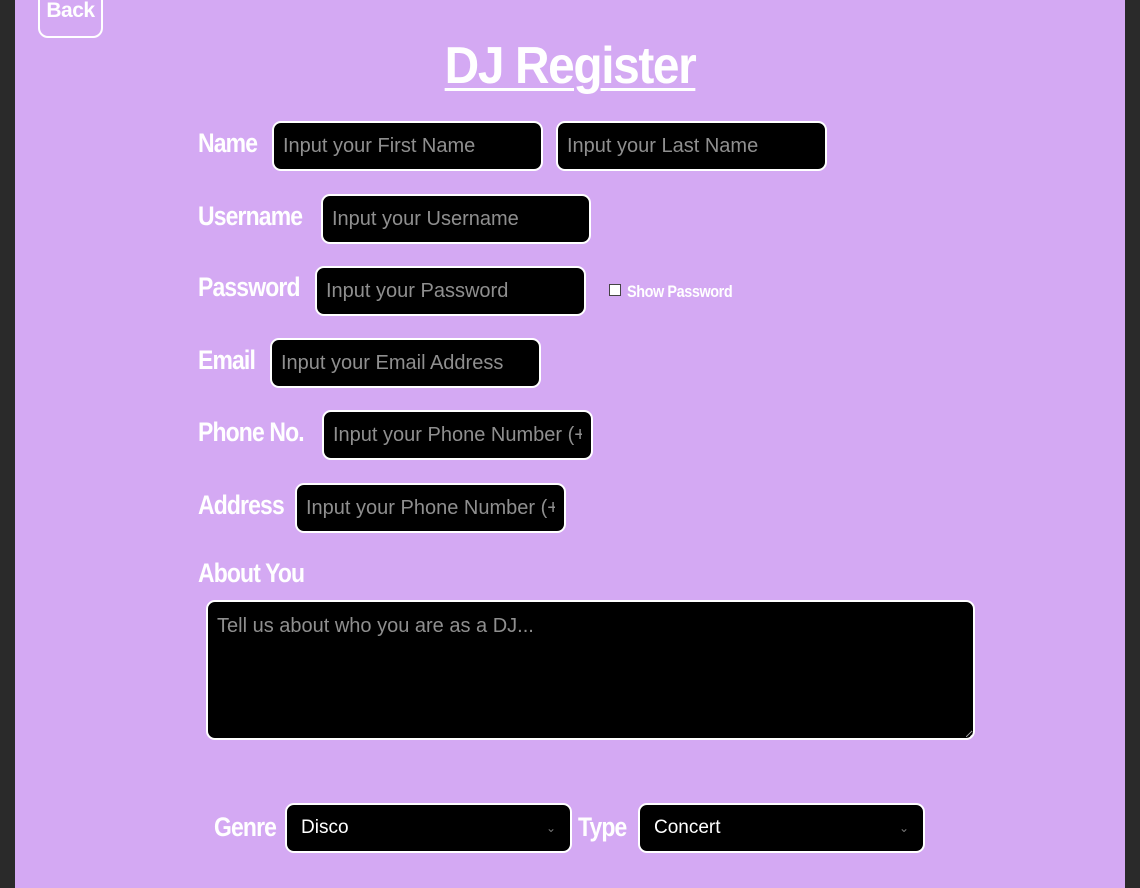 The image size is (1140, 888). What do you see at coordinates (570, 66) in the screenshot?
I see `page-title: DJ Register` at bounding box center [570, 66].